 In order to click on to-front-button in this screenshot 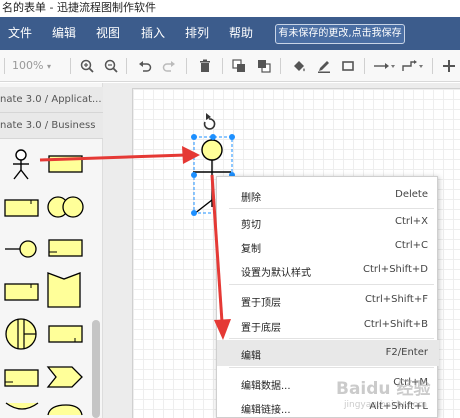, I will do `click(239, 66)`.